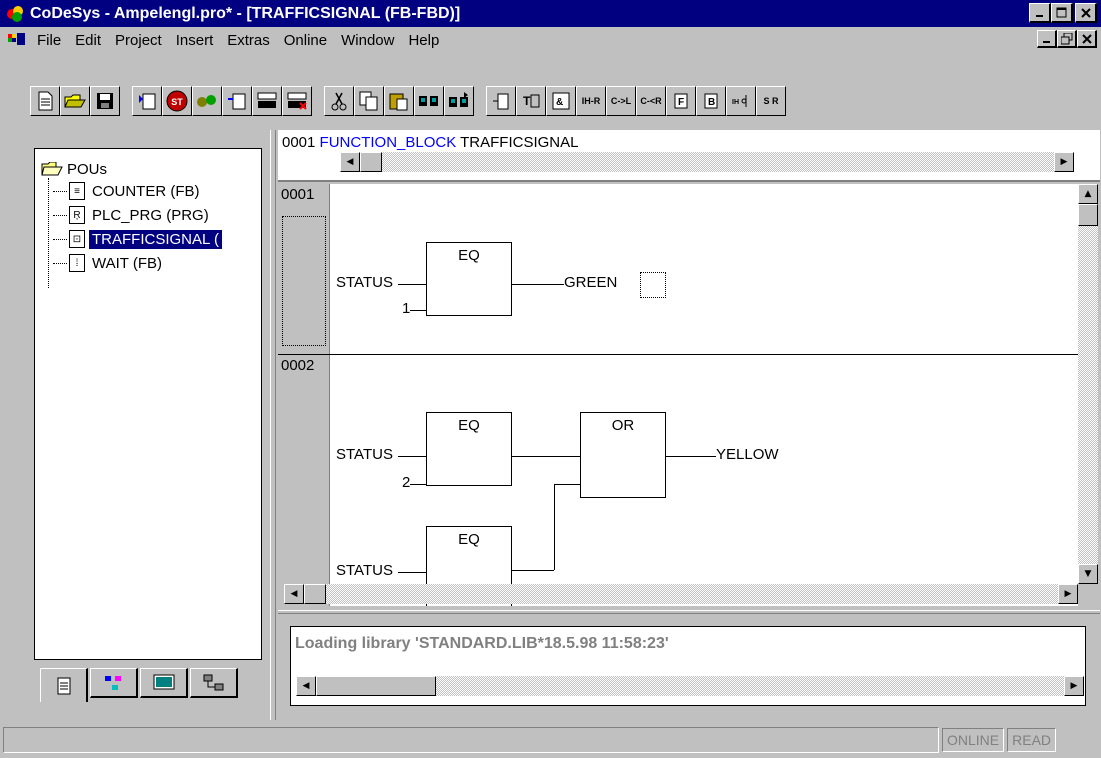 The image size is (1101, 758). I want to click on cut-icon, so click(339, 101).